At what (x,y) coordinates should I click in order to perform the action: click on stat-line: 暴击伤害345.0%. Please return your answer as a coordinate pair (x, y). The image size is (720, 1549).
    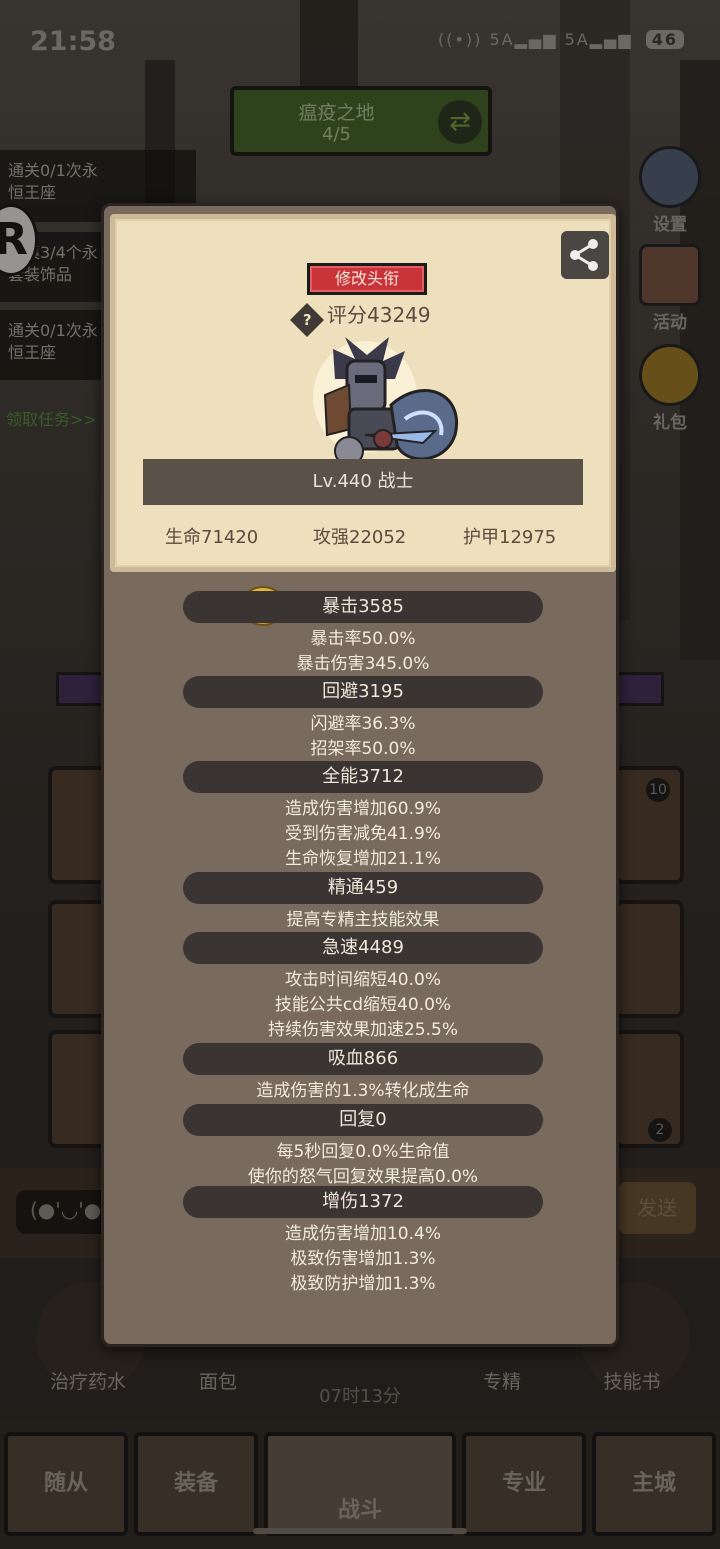
    Looking at the image, I should click on (363, 664).